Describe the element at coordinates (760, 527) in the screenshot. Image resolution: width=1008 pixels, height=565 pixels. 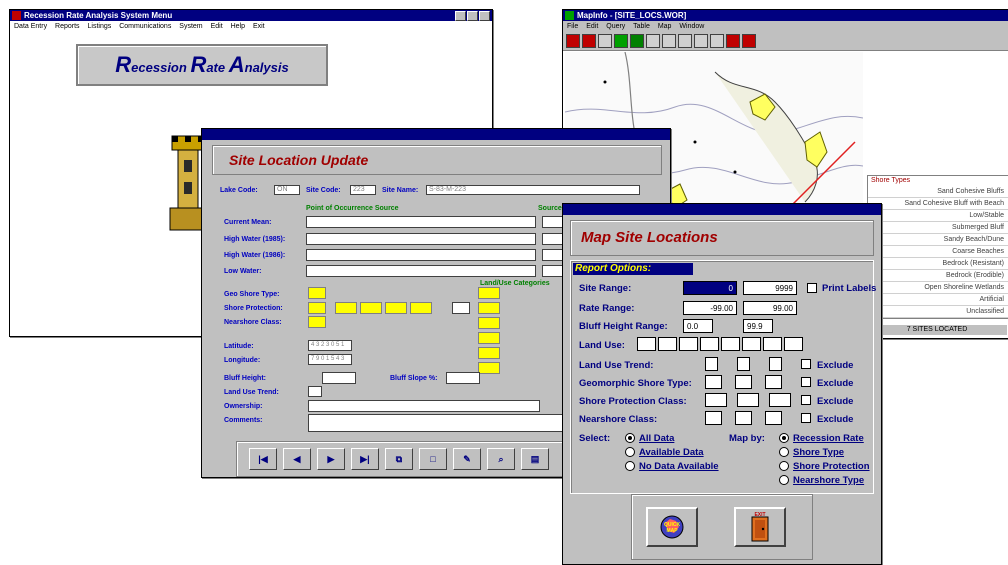
I see `exit-button: EXIT` at that location.